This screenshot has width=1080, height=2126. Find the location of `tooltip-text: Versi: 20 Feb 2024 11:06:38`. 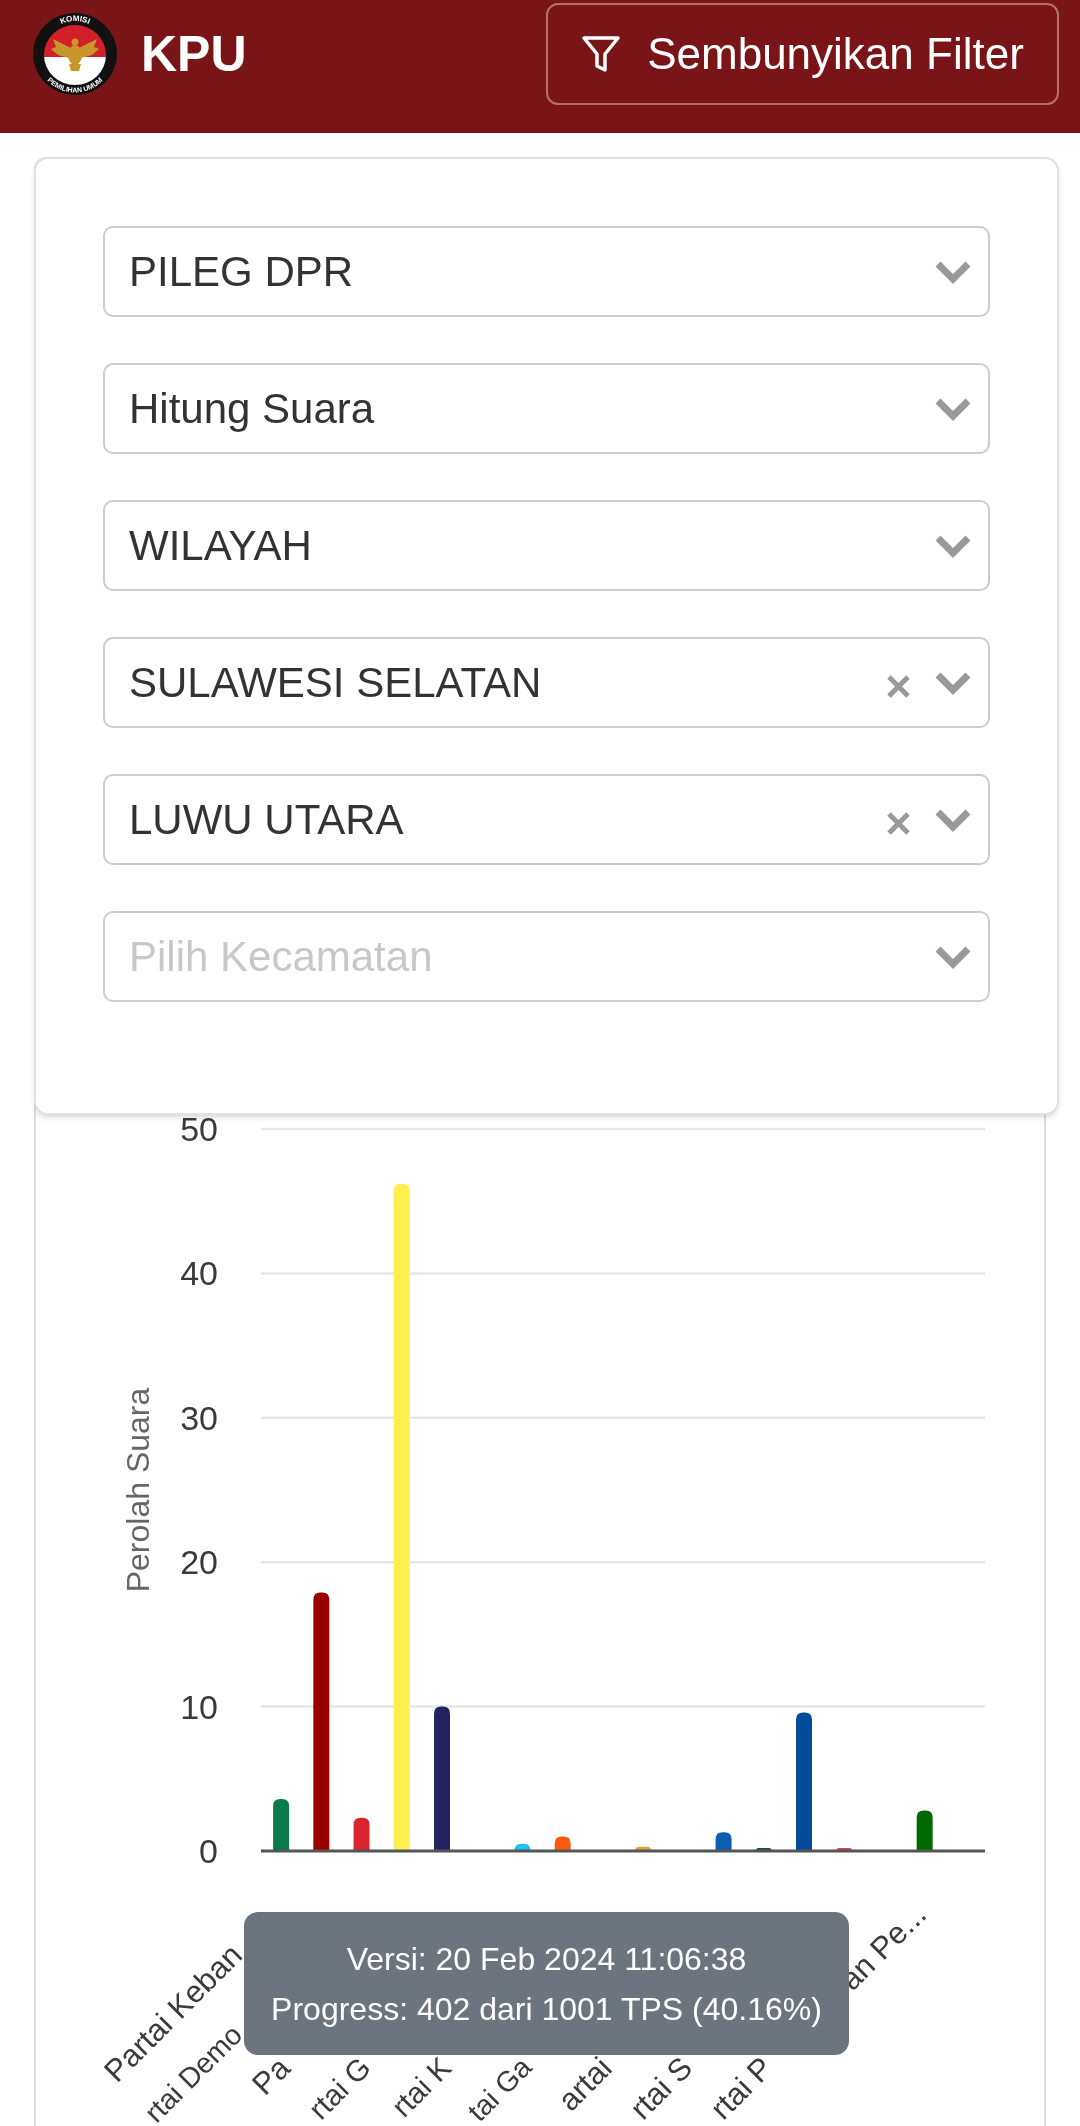

tooltip-text: Versi: 20 Feb 2024 11:06:38 is located at coordinates (546, 1958).